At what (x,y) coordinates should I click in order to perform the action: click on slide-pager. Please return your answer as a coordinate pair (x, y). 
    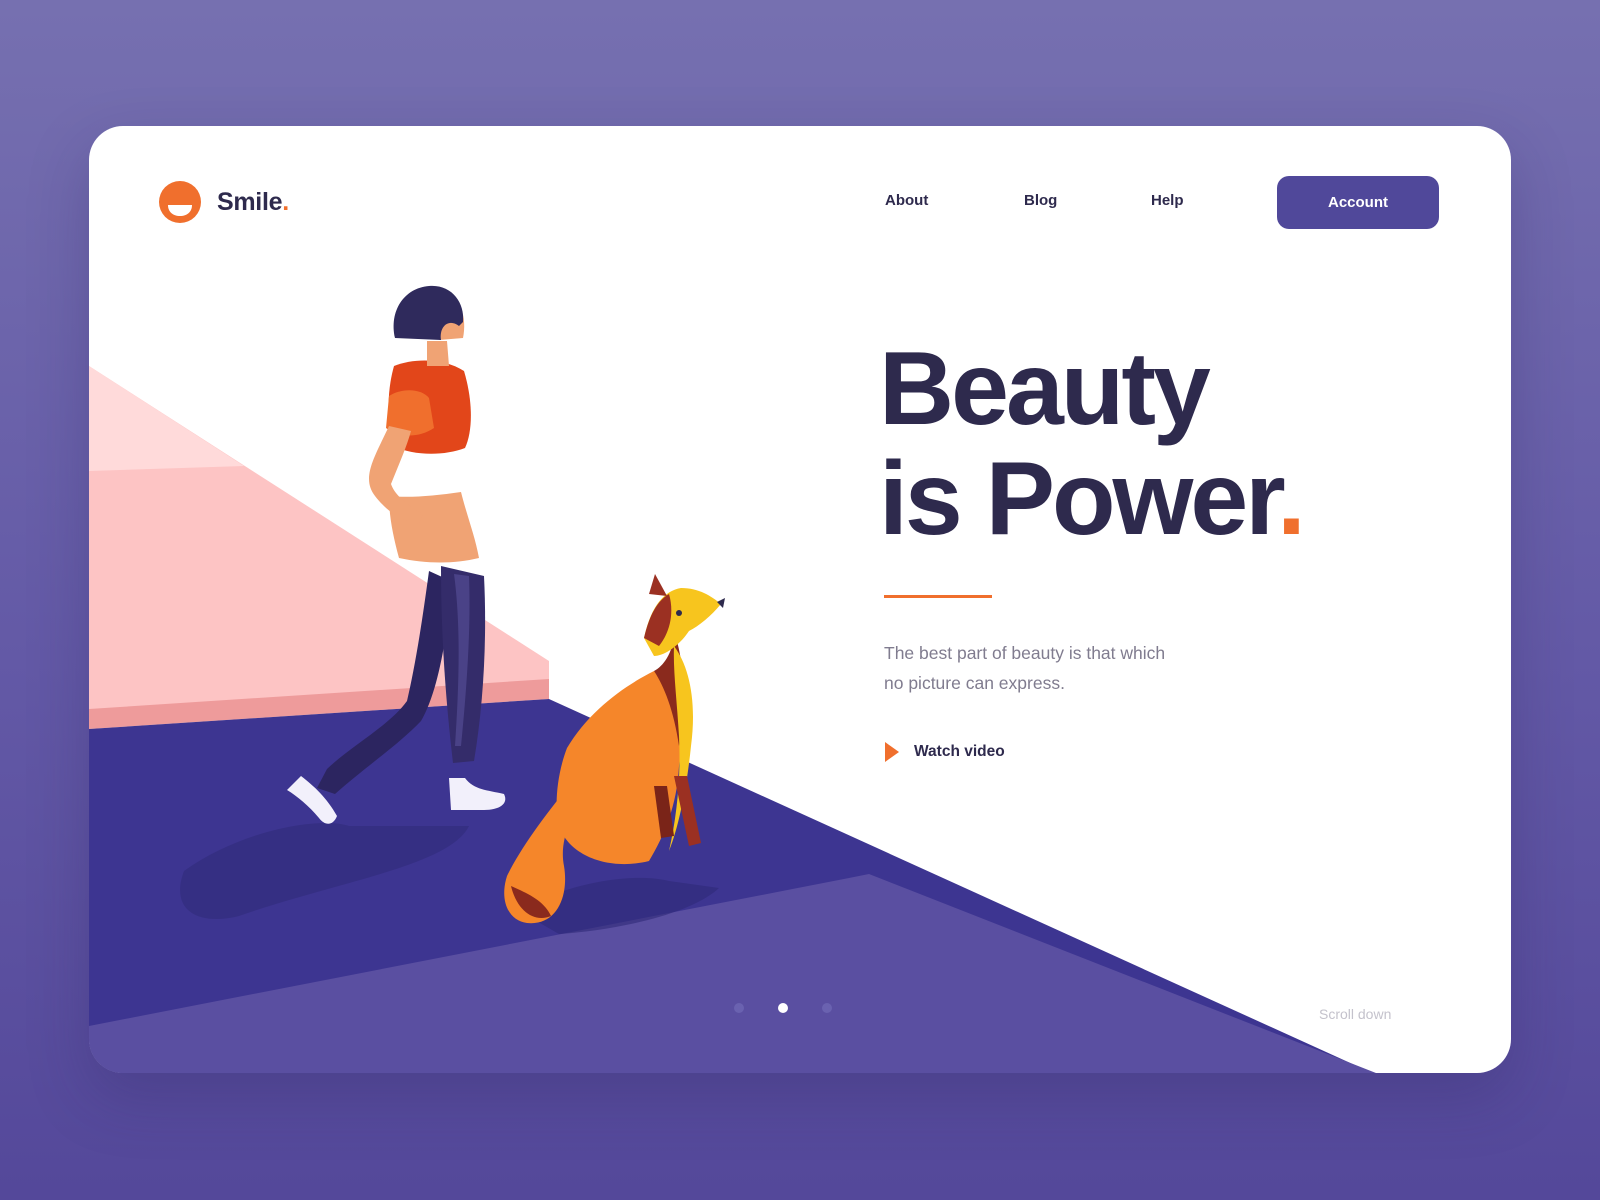
    Looking at the image, I should click on (783, 1008).